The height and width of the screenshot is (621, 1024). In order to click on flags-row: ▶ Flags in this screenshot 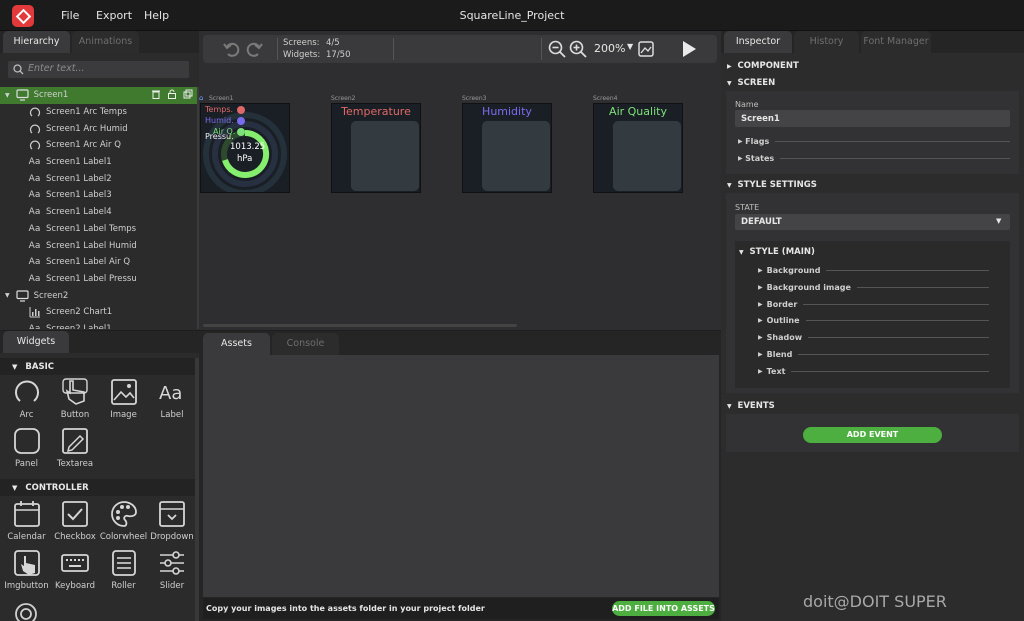, I will do `click(874, 141)`.